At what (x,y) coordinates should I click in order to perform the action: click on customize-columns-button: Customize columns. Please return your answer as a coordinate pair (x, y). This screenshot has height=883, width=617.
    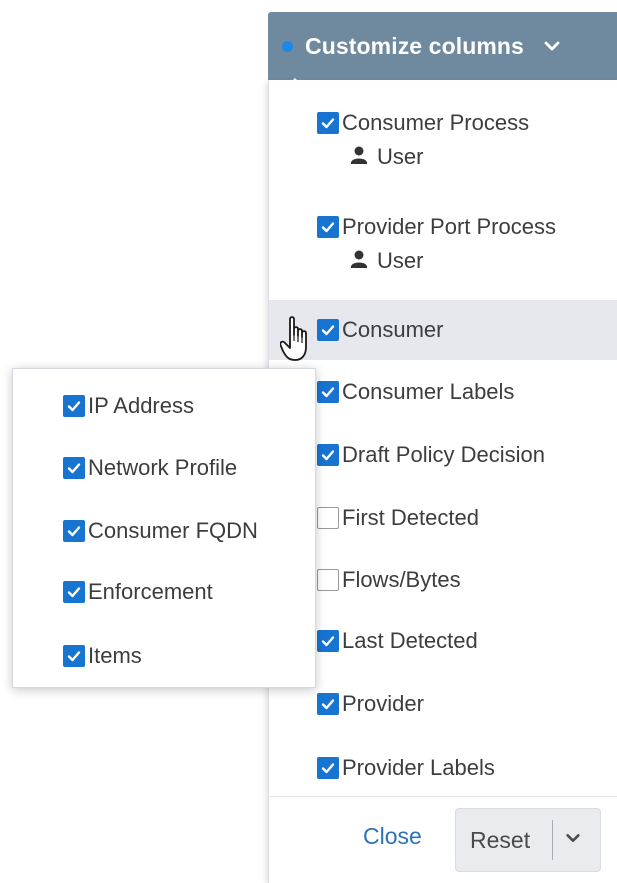
    Looking at the image, I should click on (442, 46).